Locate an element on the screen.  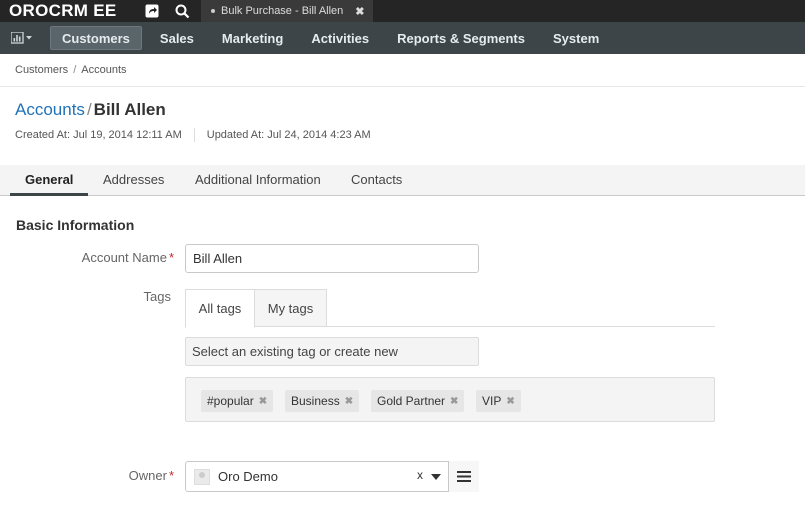
meta-divider is located at coordinates (194, 135).